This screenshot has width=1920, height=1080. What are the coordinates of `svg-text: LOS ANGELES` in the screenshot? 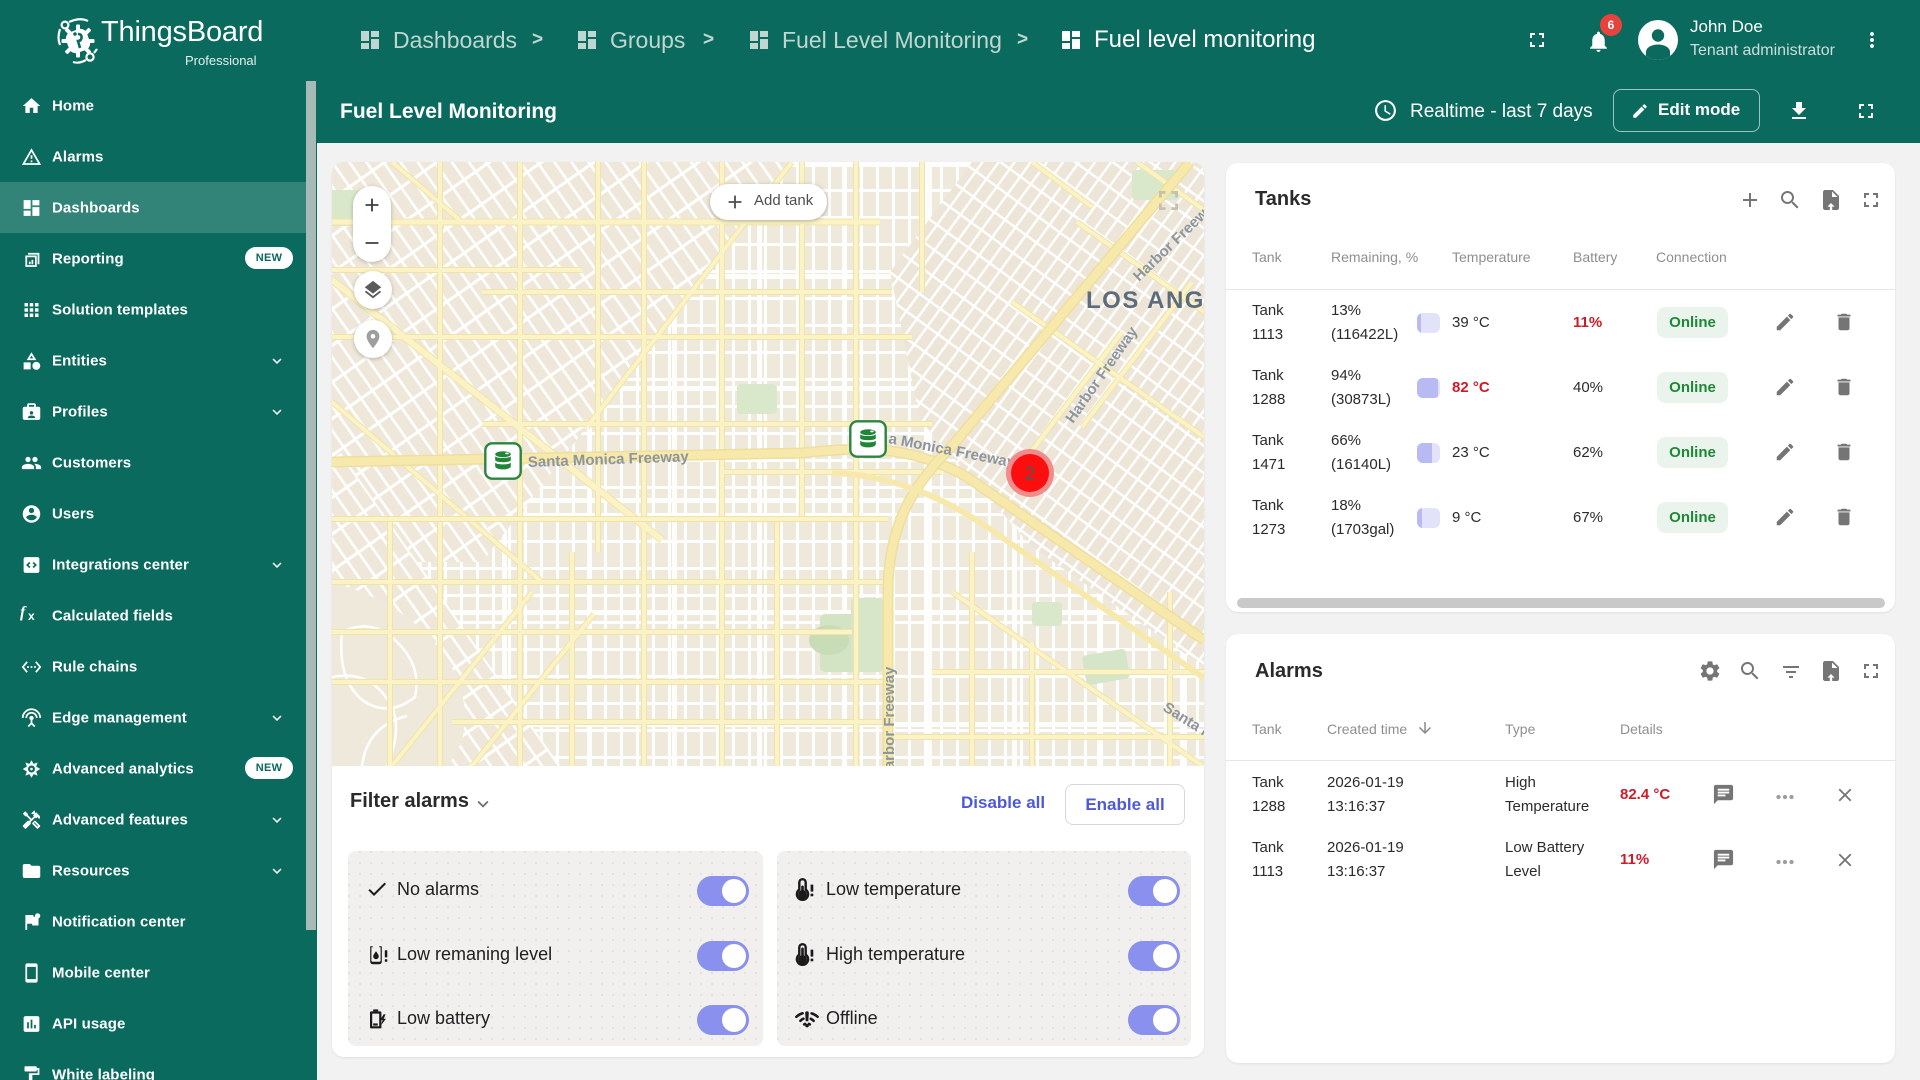 It's located at (1145, 300).